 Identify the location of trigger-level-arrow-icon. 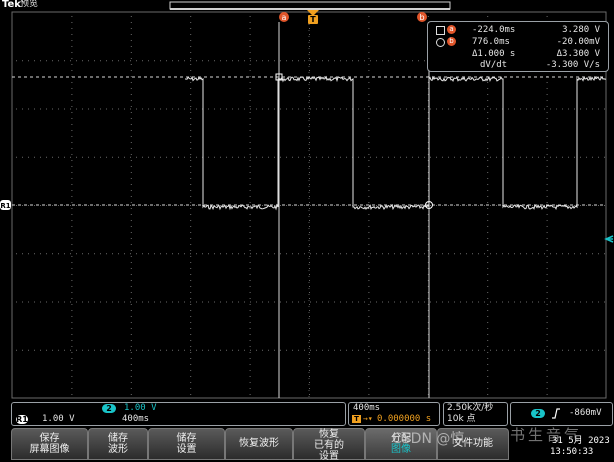
(609, 239).